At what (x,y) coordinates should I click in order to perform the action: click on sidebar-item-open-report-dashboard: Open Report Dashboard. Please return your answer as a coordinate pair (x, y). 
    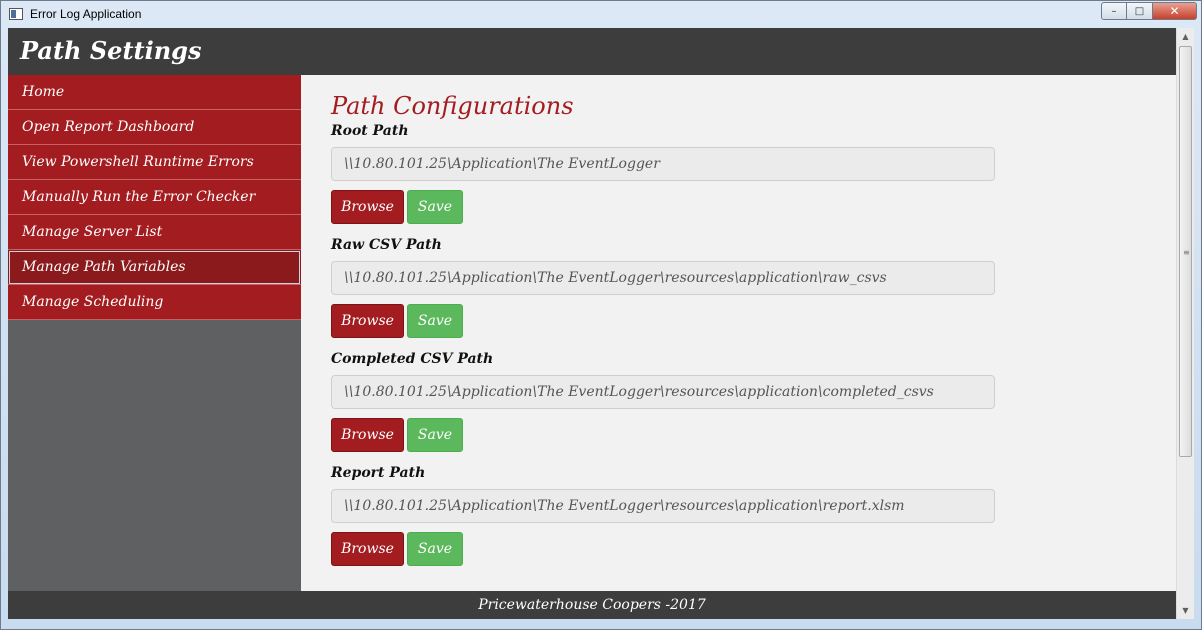
    Looking at the image, I should click on (154, 127).